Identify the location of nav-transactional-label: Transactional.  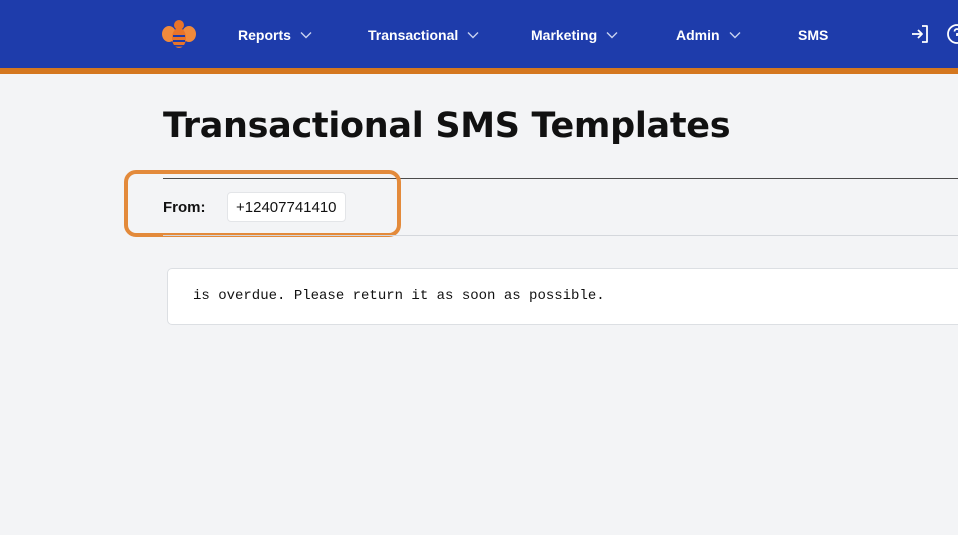
(413, 35).